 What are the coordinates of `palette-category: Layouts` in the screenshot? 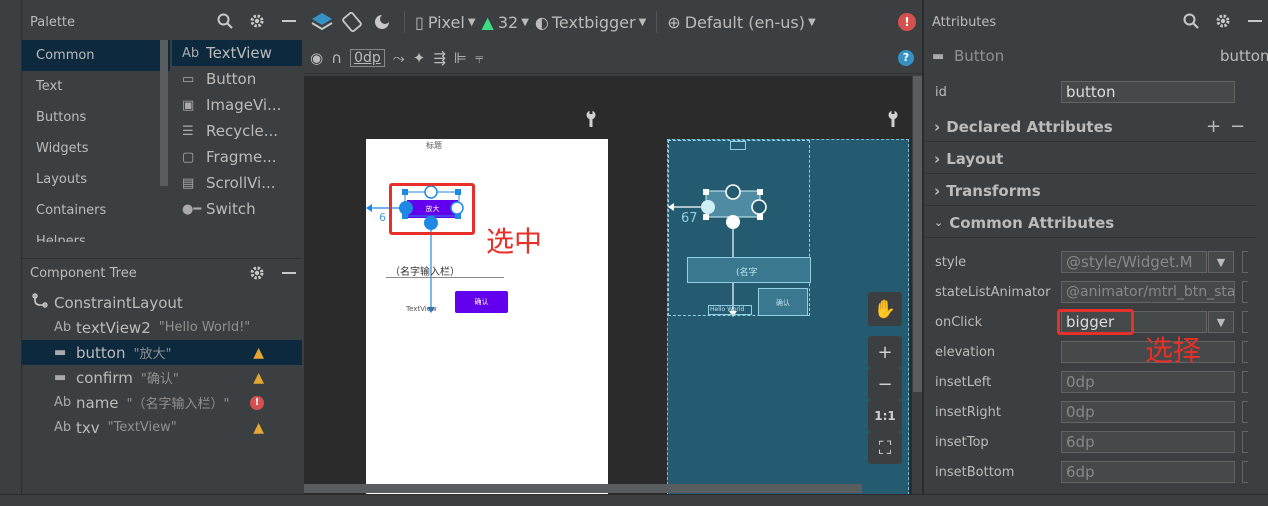 It's located at (96, 179).